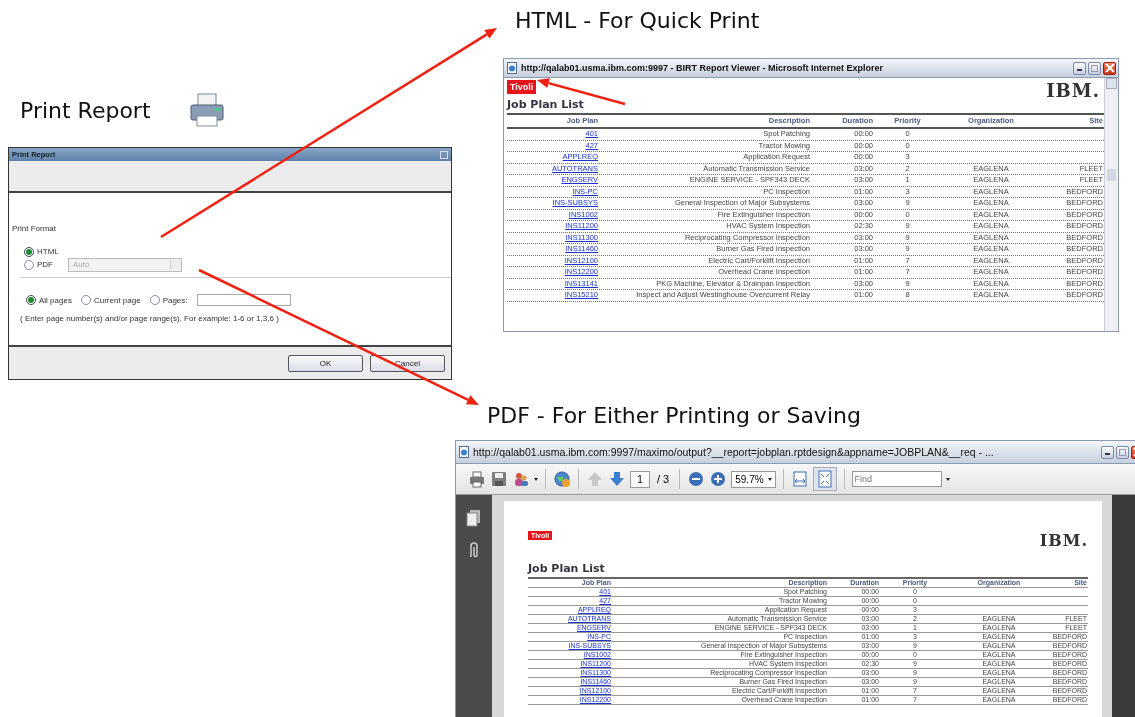 Image resolution: width=1135 pixels, height=717 pixels. I want to click on slide-heading: Print Report, so click(85, 110).